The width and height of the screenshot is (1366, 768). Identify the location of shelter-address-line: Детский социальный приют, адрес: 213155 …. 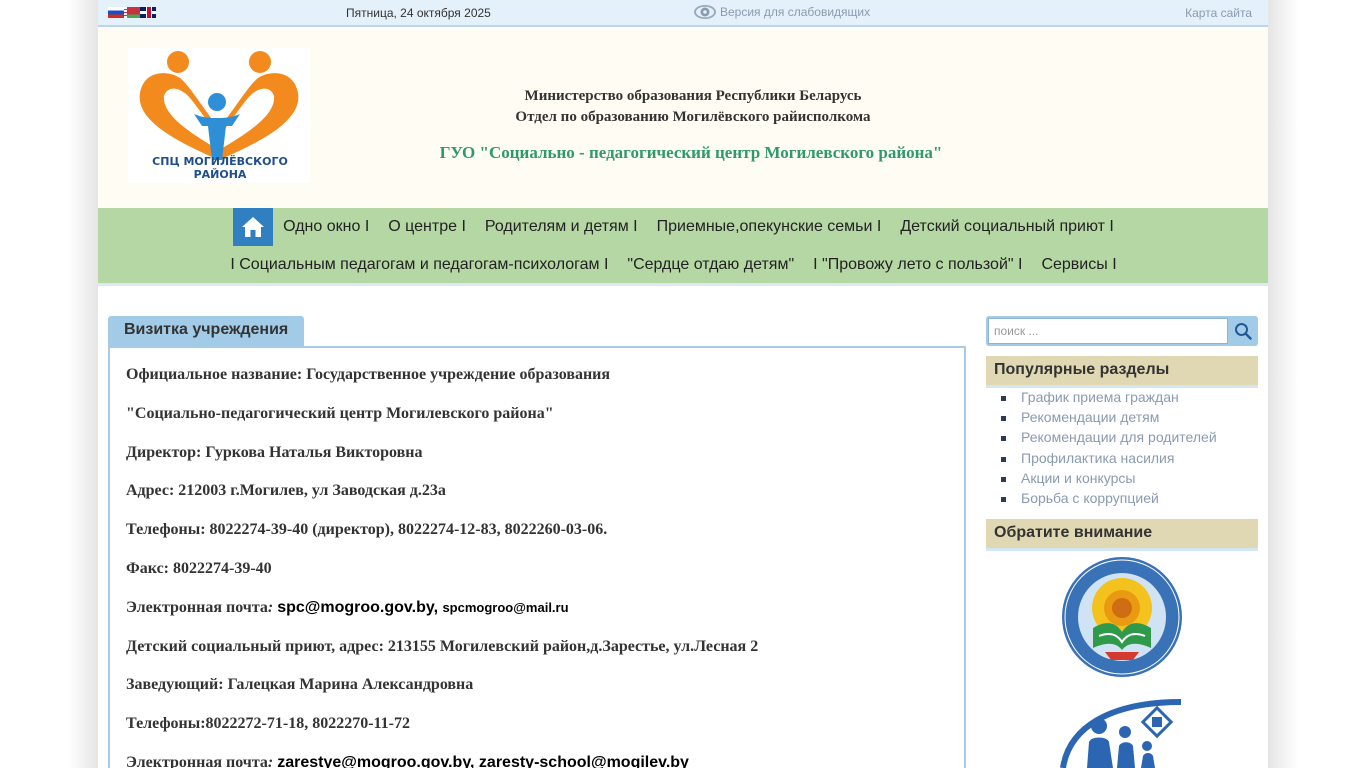
(442, 646).